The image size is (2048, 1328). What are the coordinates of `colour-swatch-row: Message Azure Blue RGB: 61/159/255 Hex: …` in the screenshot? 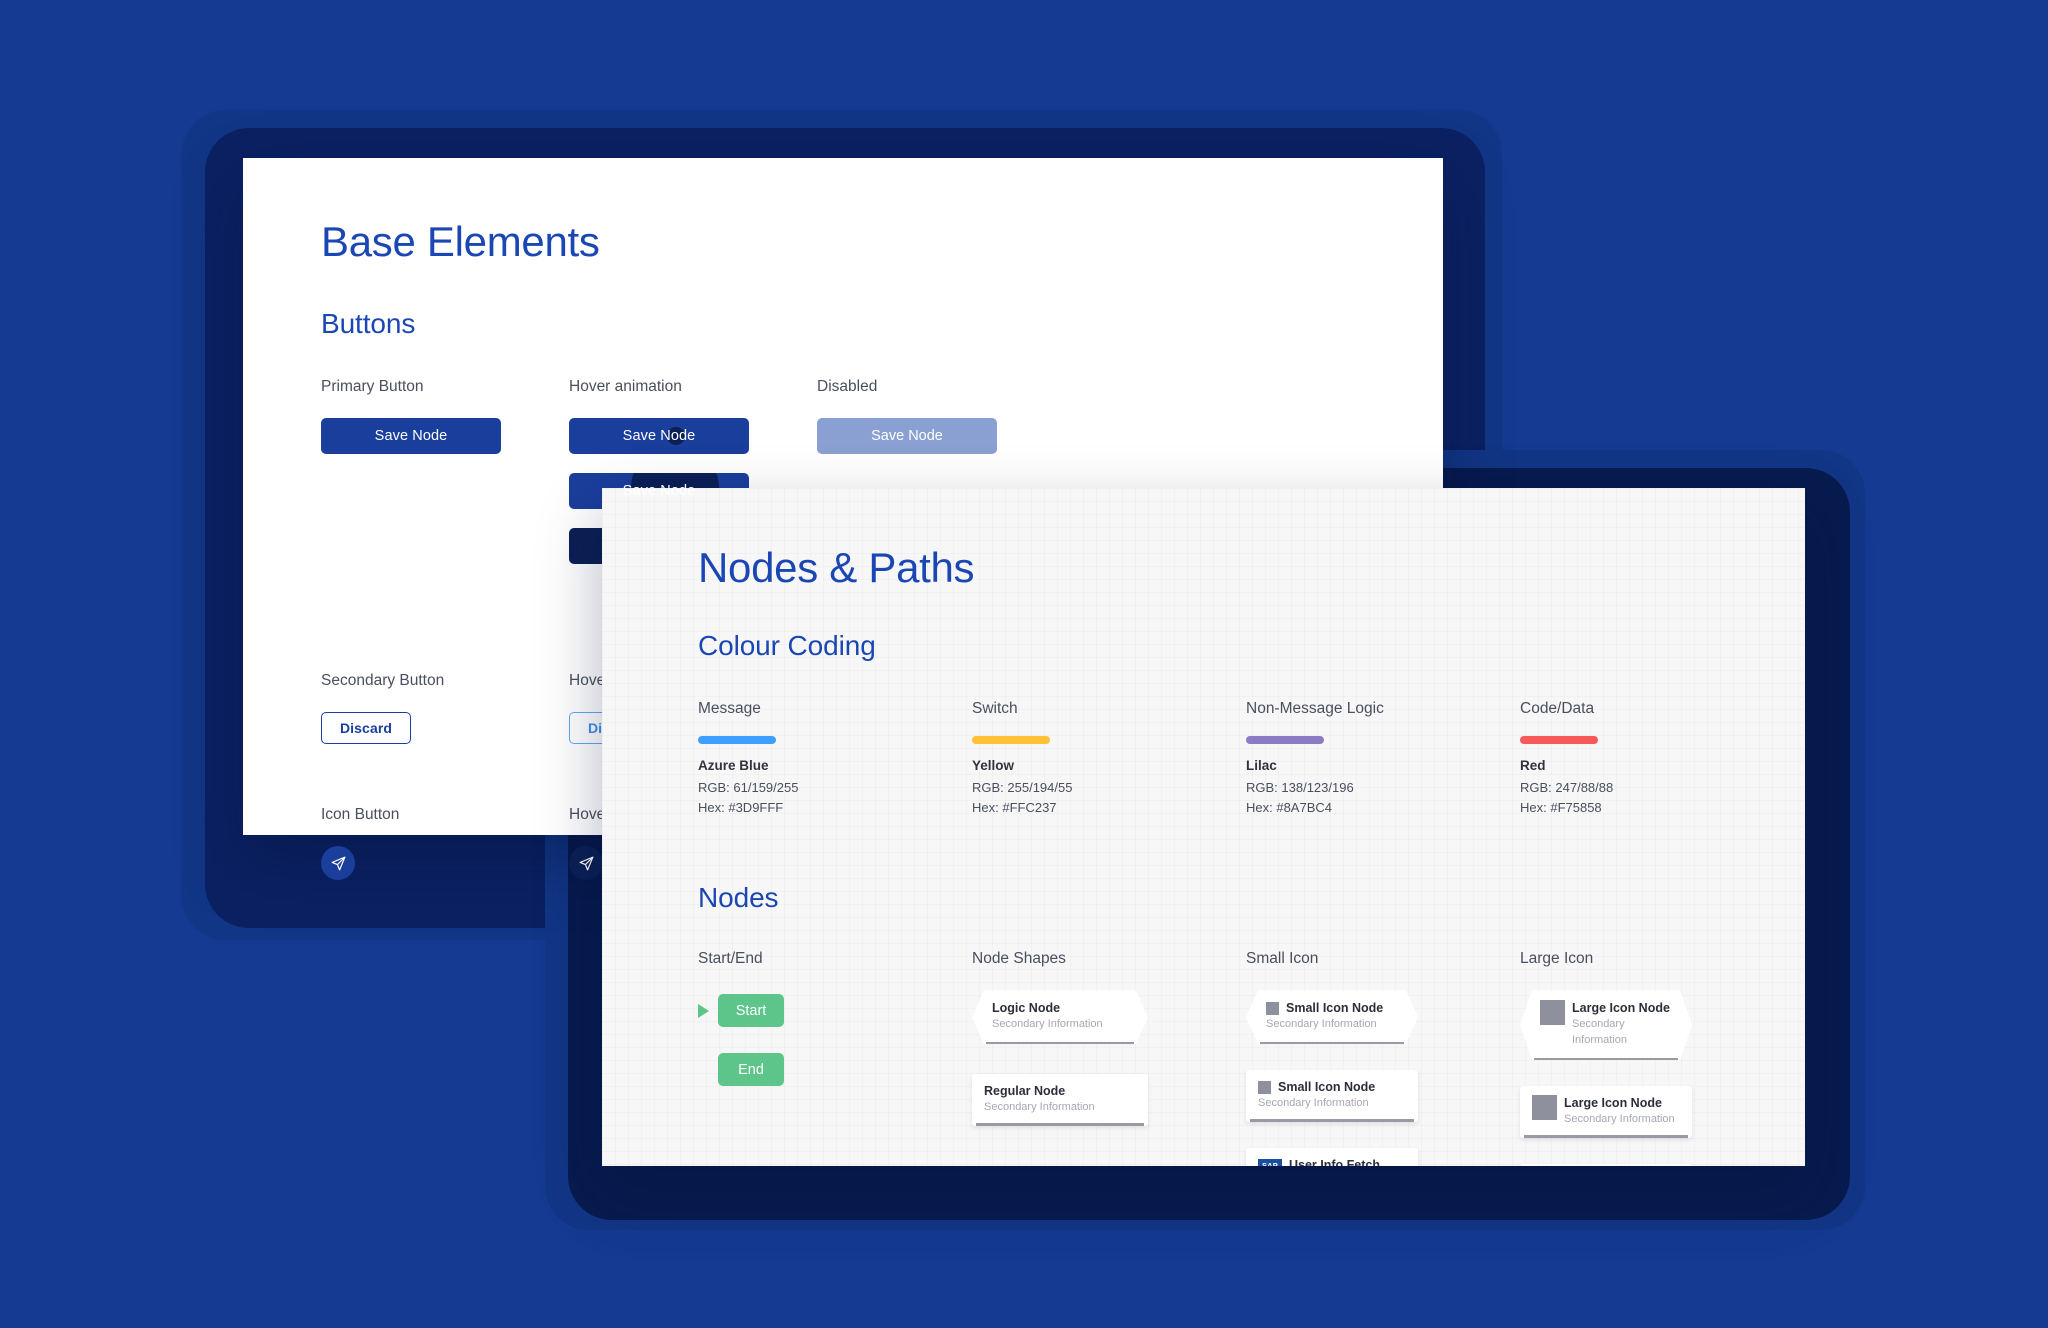 It's located at (1251, 759).